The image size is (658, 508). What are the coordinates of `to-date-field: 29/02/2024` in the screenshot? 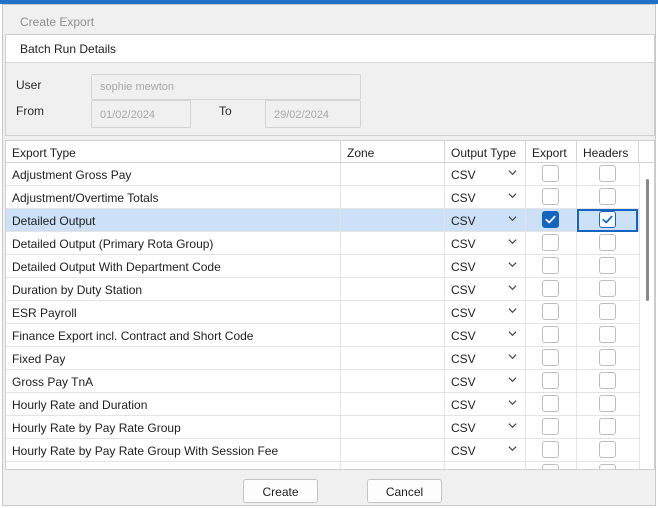 It's located at (313, 114).